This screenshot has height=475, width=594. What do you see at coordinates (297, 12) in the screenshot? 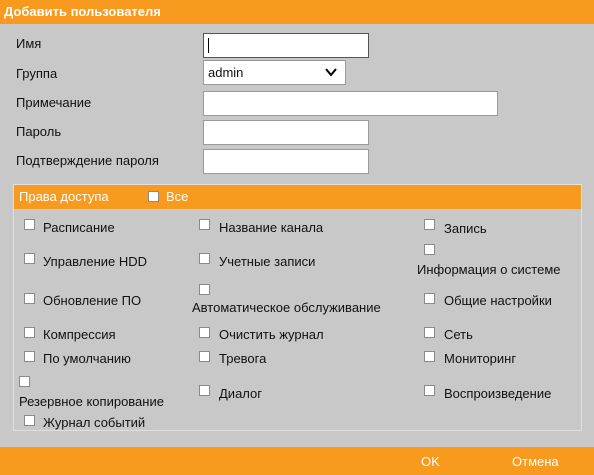
I see `dialog-title: Добавить пользователя` at bounding box center [297, 12].